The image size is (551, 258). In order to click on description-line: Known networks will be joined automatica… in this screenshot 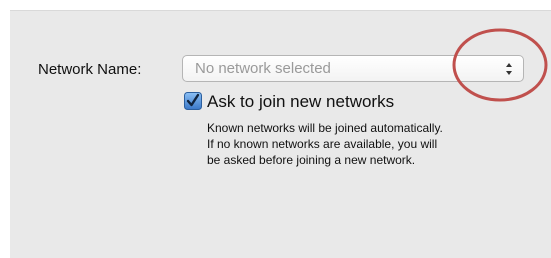, I will do `click(325, 128)`.